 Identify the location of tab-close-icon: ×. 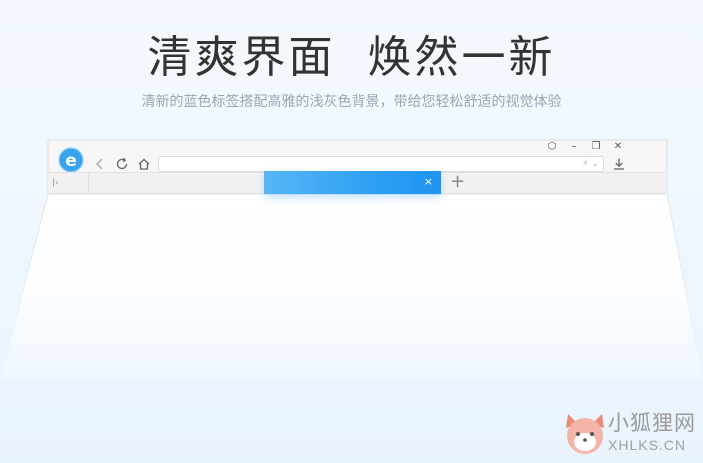
(428, 182).